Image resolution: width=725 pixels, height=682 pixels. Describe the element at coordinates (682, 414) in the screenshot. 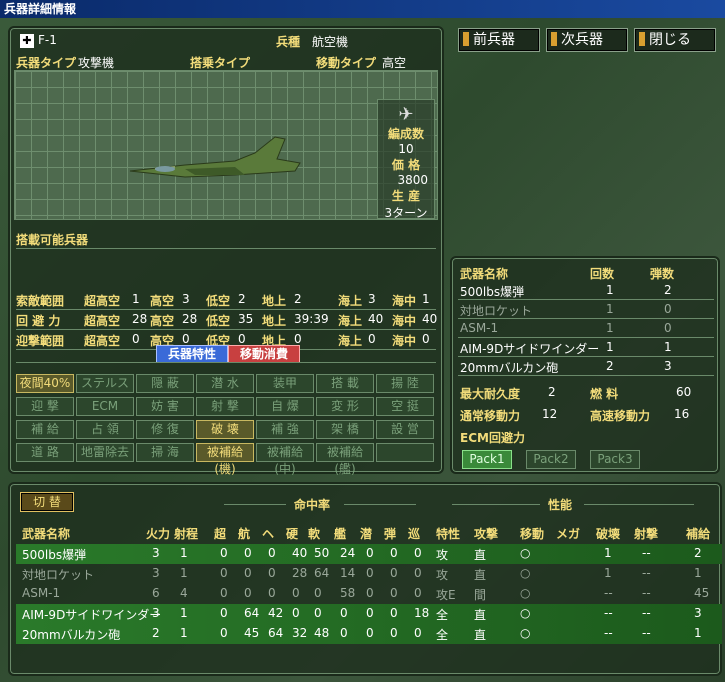

I see `fast-move-value: 16` at that location.